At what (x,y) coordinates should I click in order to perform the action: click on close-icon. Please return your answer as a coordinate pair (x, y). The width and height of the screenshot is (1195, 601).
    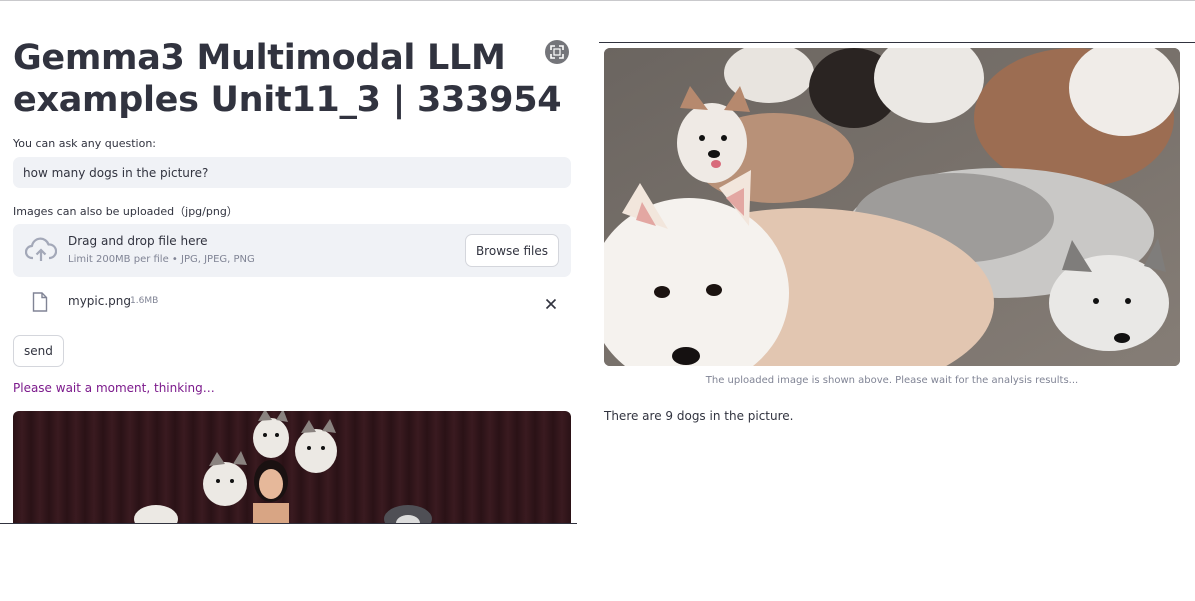
    Looking at the image, I should click on (551, 304).